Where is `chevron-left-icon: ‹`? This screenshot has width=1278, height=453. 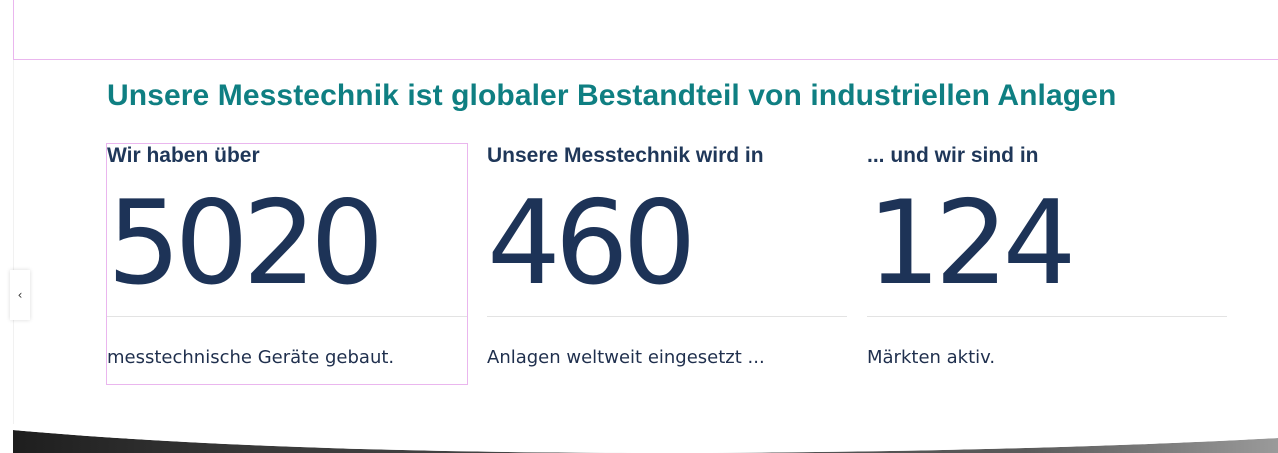 chevron-left-icon: ‹ is located at coordinates (20, 295).